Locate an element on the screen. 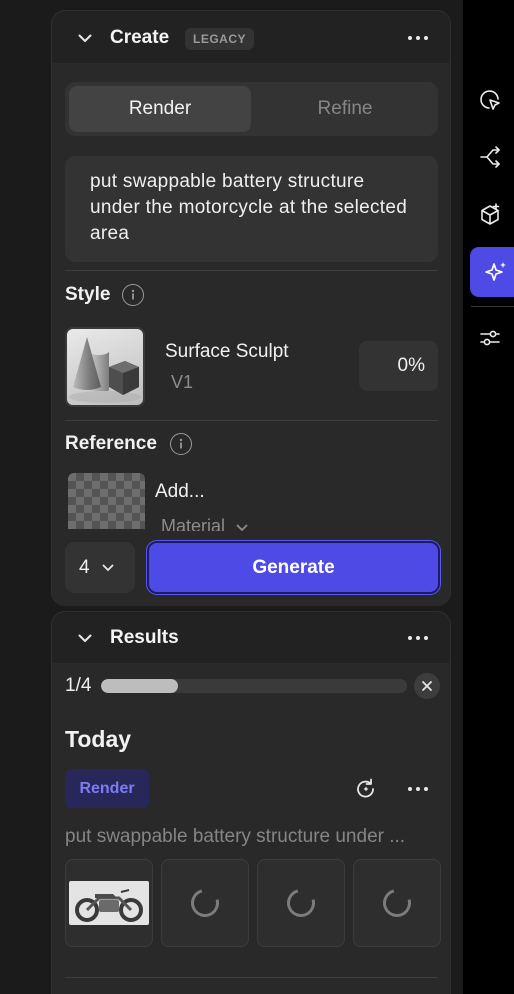 Image resolution: width=514 pixels, height=994 pixels. create-more-menu-icon is located at coordinates (418, 38).